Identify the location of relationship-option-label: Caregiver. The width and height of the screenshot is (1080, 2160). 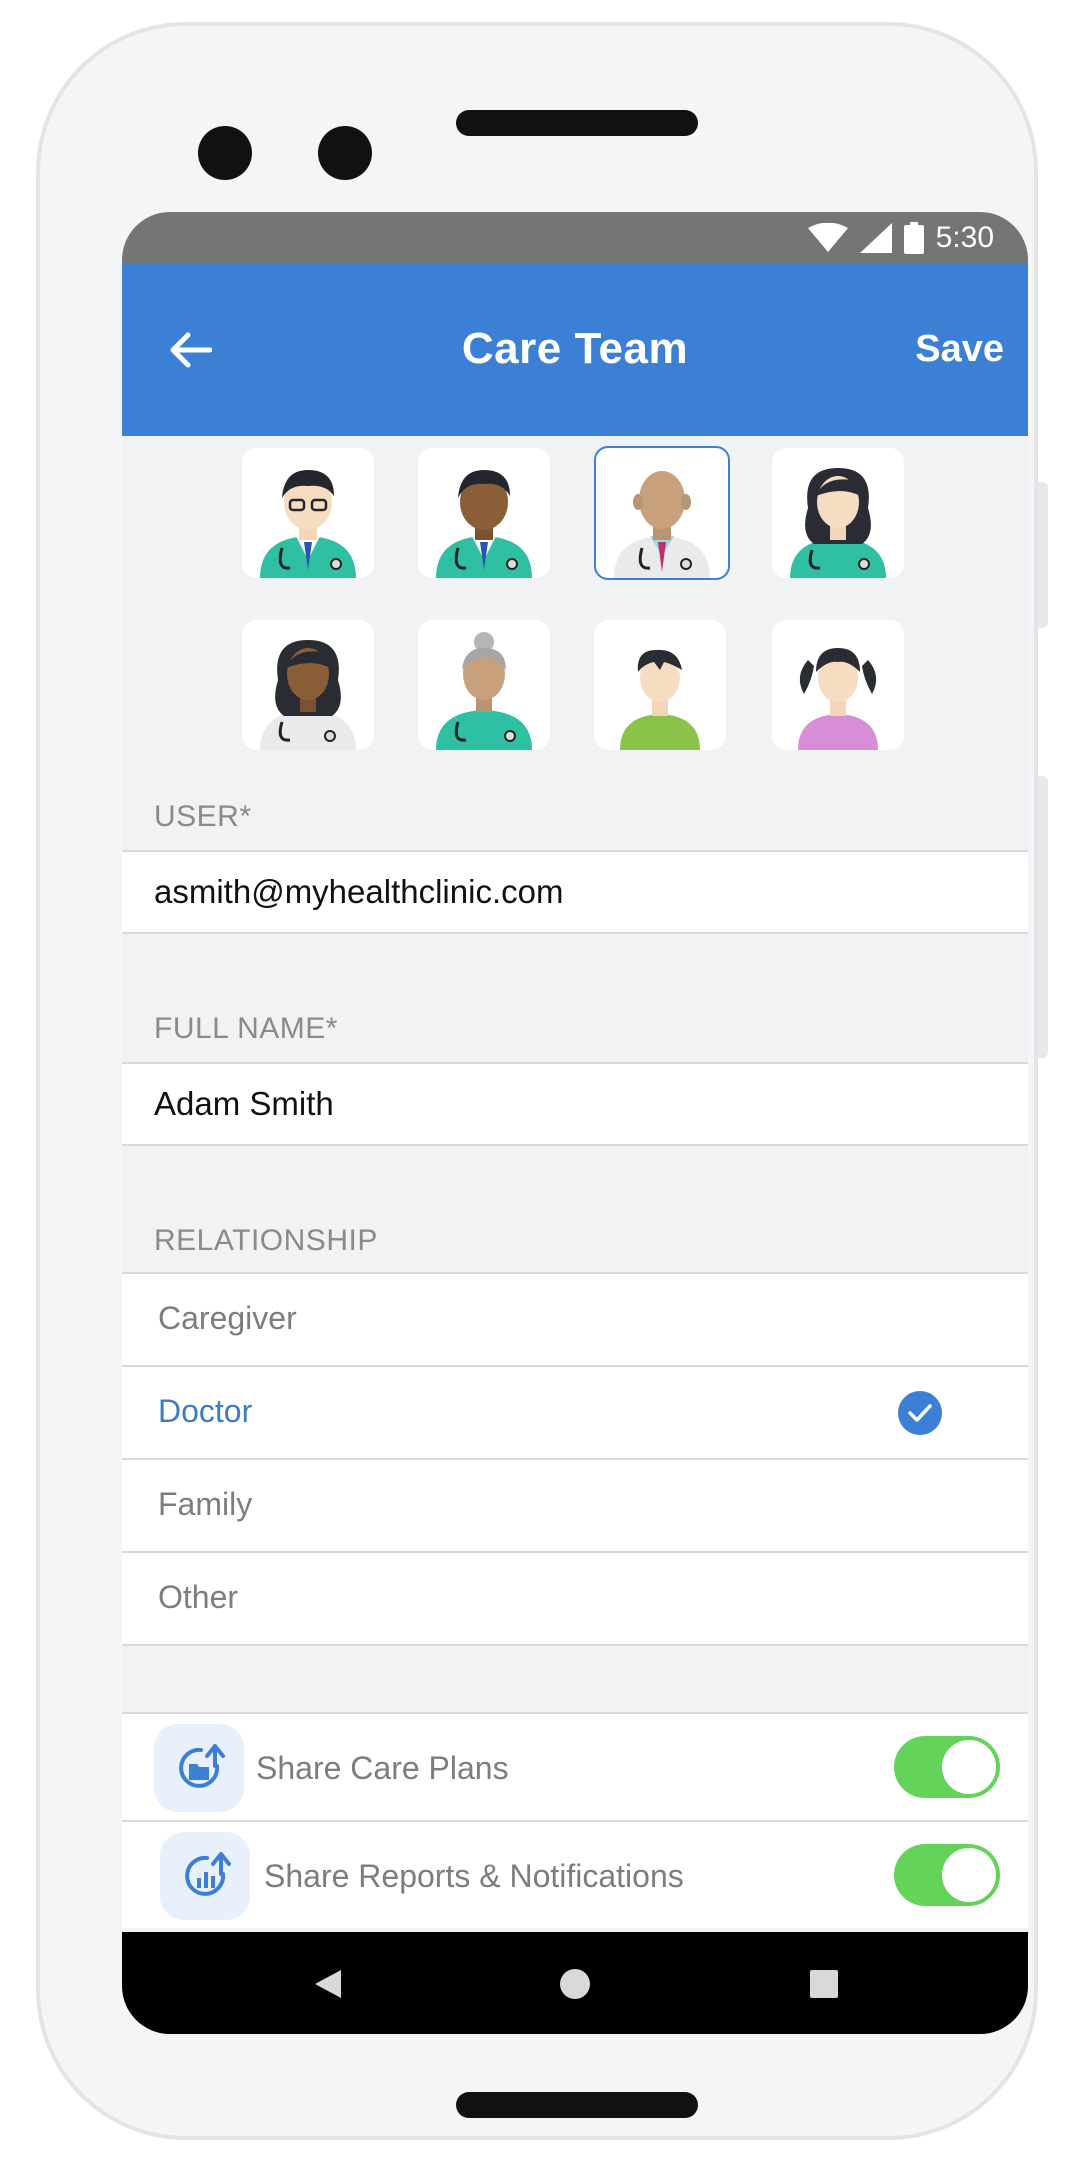
(227, 1318).